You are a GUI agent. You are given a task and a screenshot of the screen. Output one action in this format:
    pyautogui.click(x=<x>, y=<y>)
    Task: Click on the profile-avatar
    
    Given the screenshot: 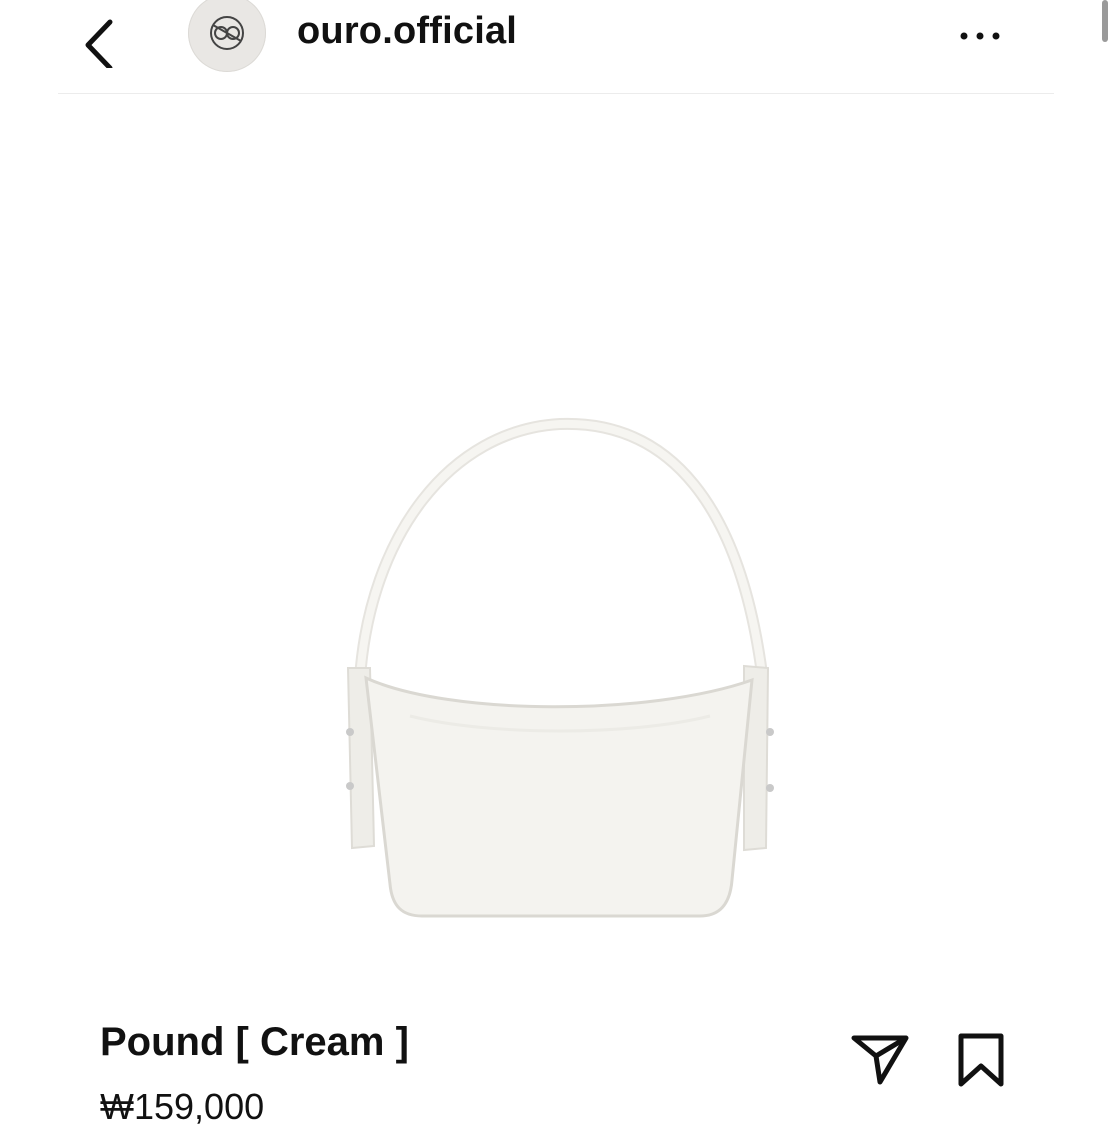 What is the action you would take?
    pyautogui.click(x=227, y=36)
    